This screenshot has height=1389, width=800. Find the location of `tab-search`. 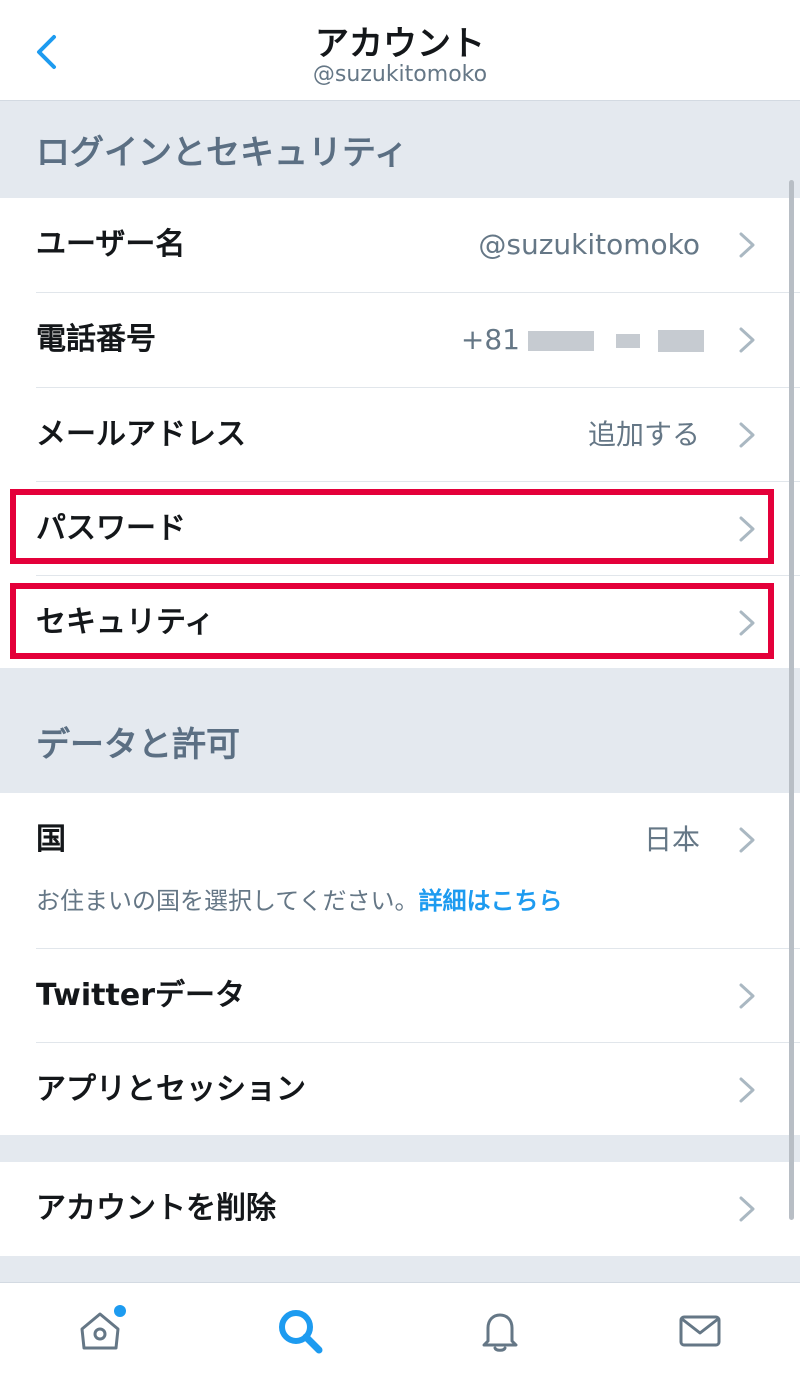

tab-search is located at coordinates (300, 1331).